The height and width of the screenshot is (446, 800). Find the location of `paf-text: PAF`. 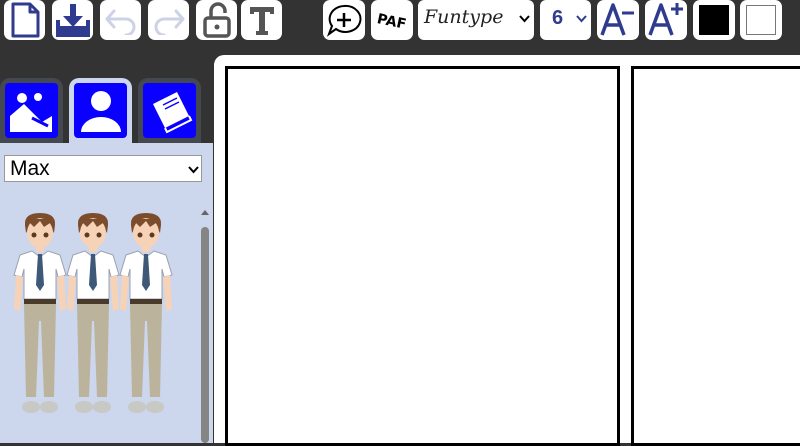

paf-text: PAF is located at coordinates (392, 22).